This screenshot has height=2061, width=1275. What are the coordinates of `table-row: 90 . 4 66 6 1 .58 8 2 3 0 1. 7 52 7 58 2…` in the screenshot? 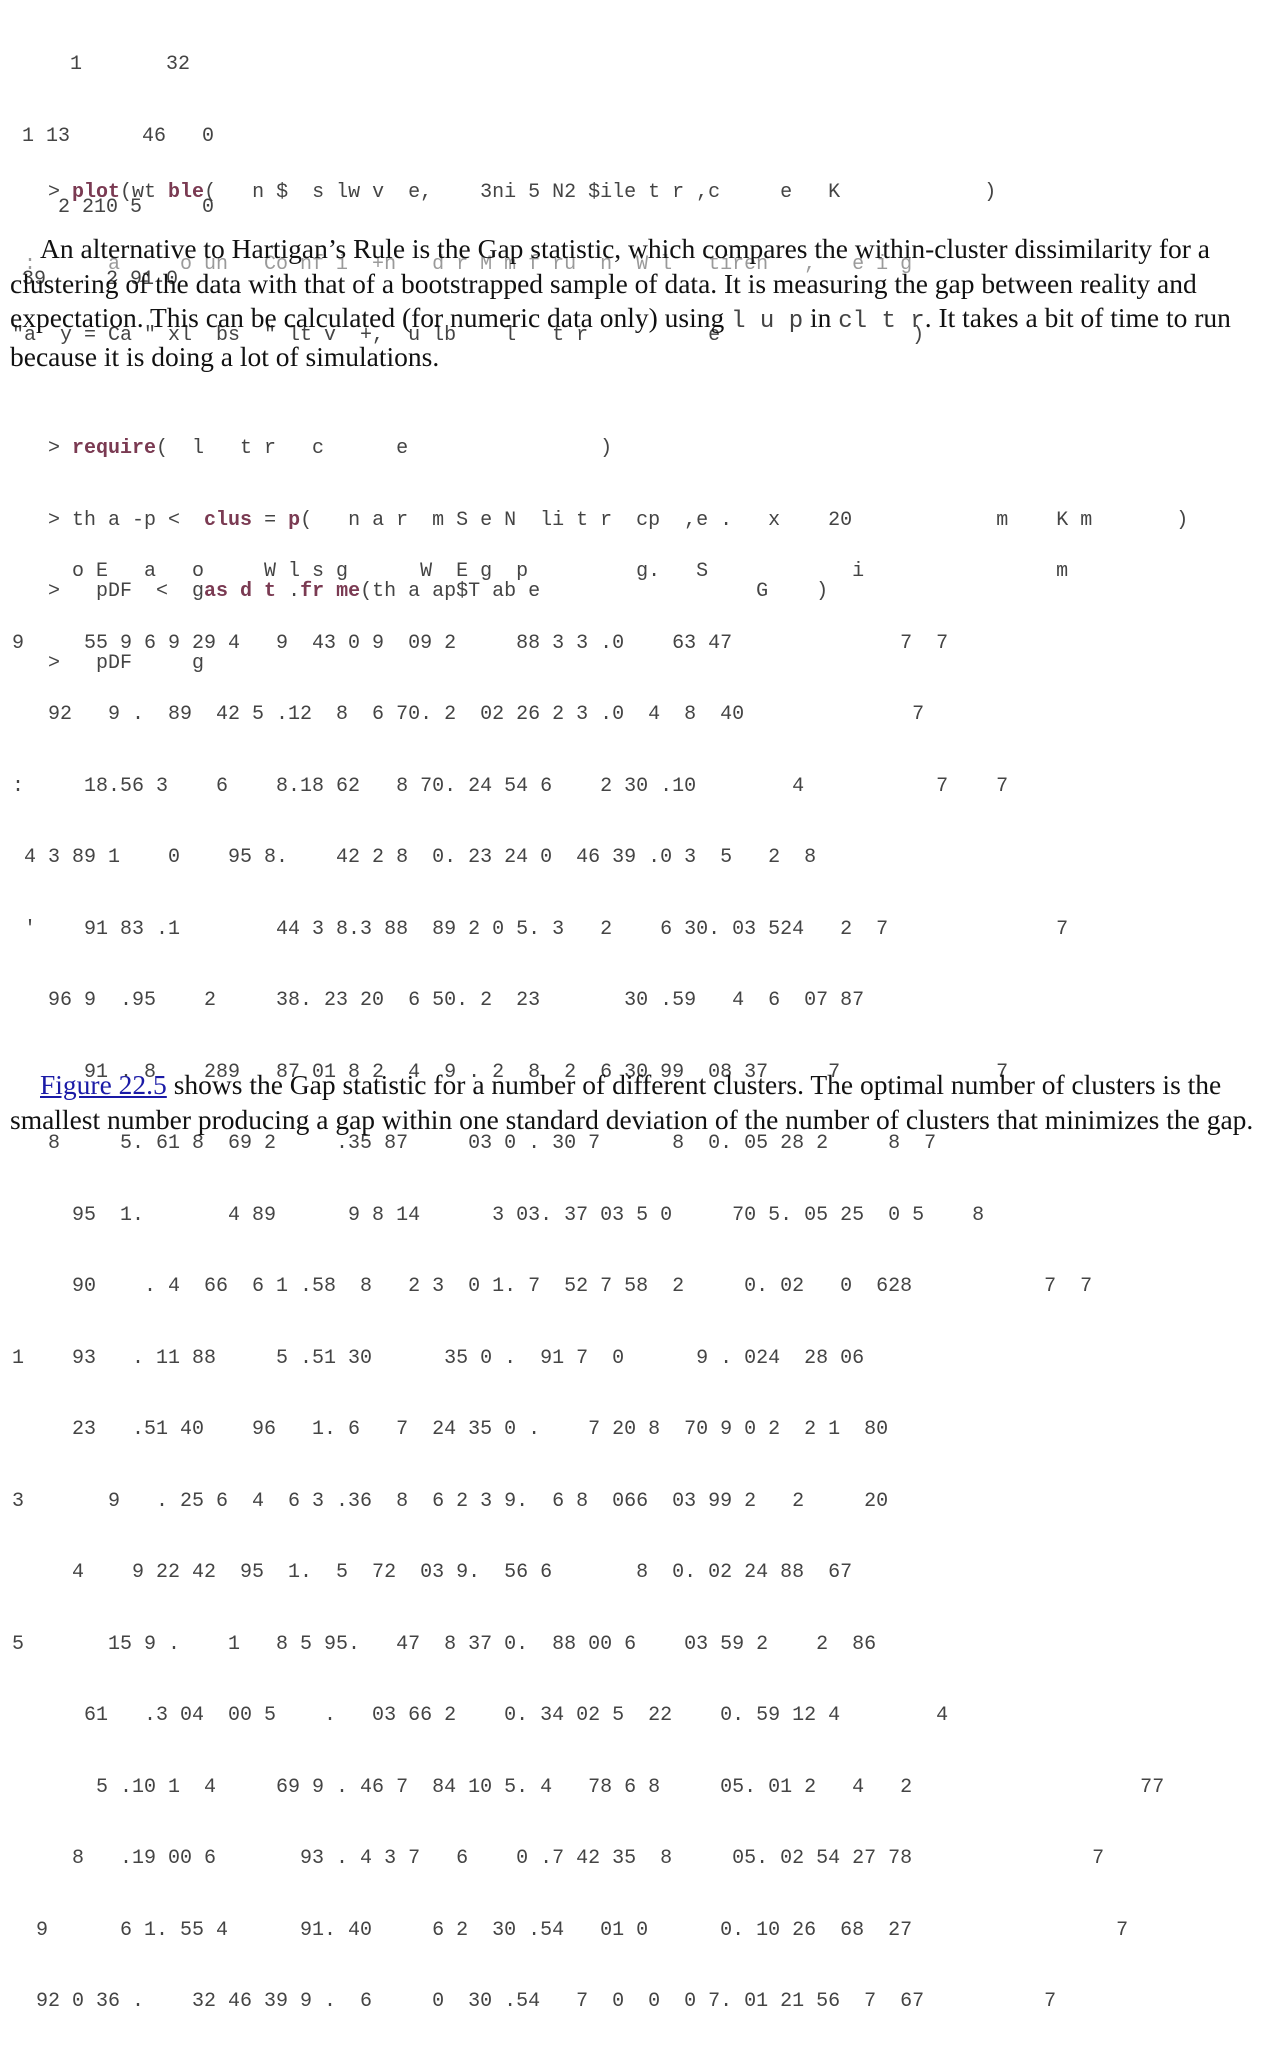 It's located at (546, 1286).